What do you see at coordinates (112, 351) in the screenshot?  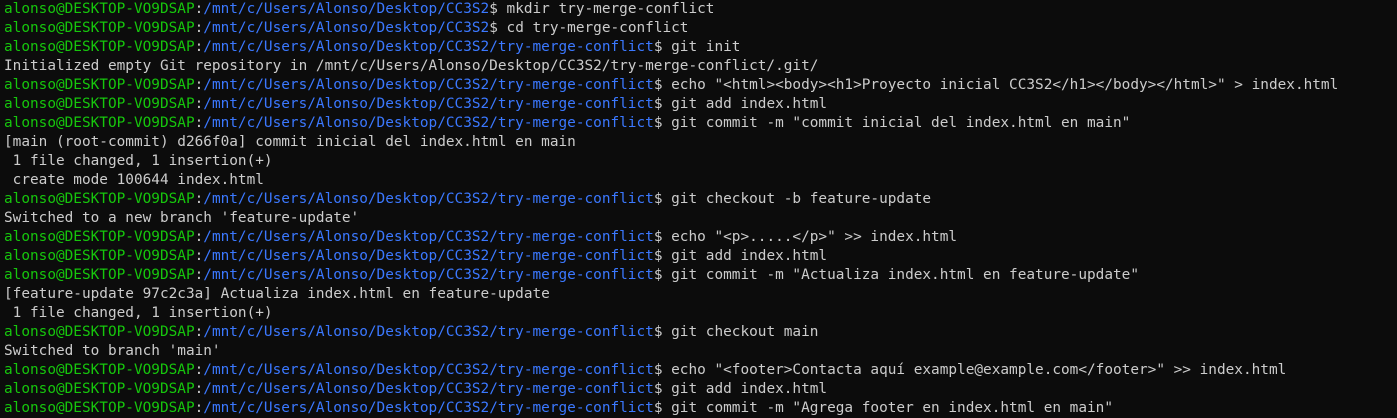 I see `output-text: Switched to branch 'main'` at bounding box center [112, 351].